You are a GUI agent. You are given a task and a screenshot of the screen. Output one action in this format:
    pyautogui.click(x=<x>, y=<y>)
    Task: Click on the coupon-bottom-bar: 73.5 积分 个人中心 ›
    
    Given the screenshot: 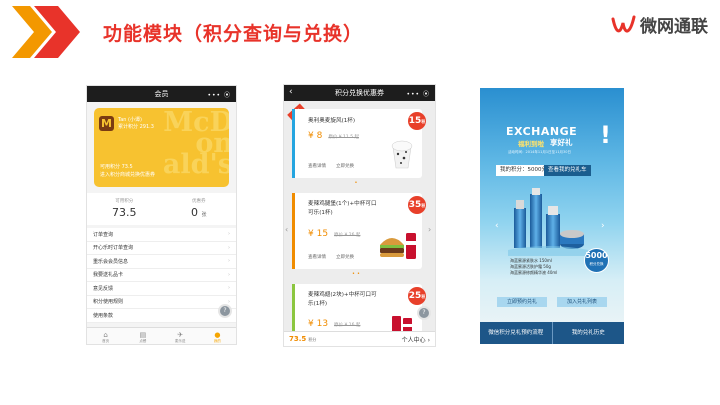 What is the action you would take?
    pyautogui.click(x=359, y=338)
    